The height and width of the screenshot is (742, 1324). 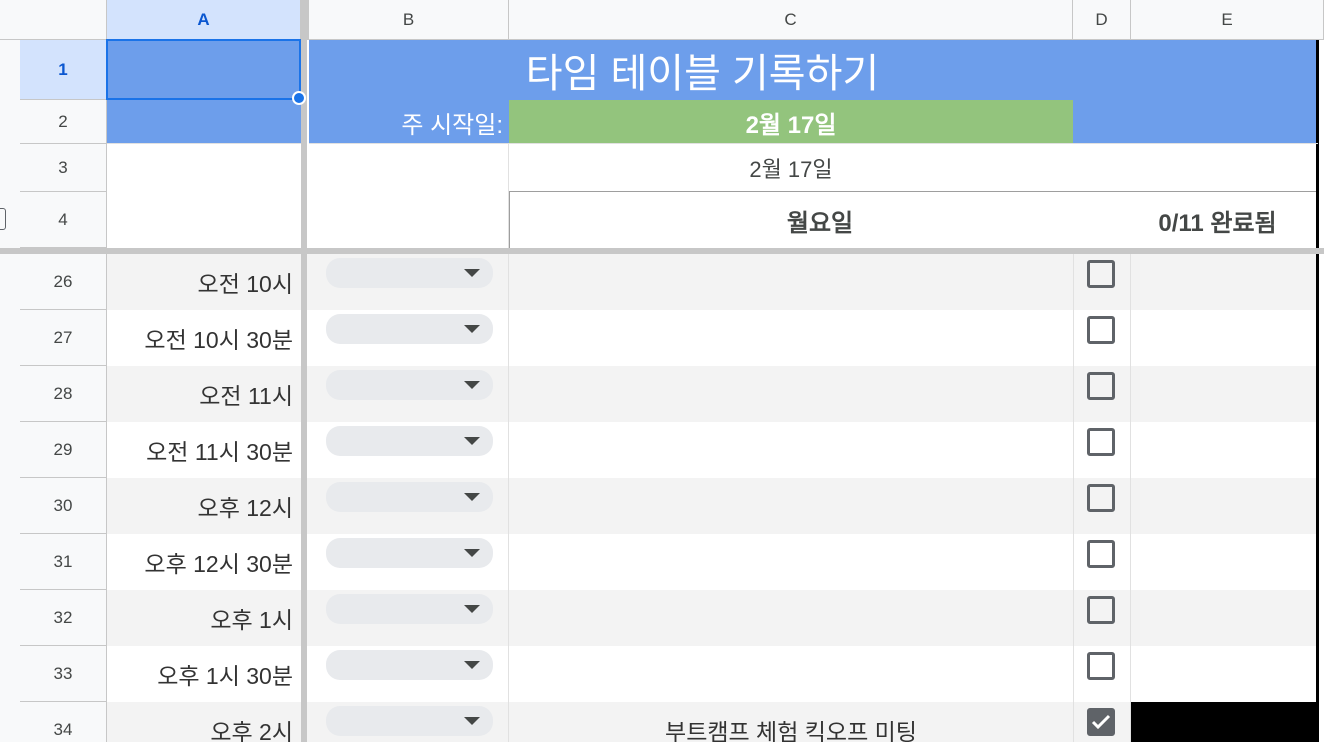 I want to click on row-header-3: 3, so click(x=63, y=168).